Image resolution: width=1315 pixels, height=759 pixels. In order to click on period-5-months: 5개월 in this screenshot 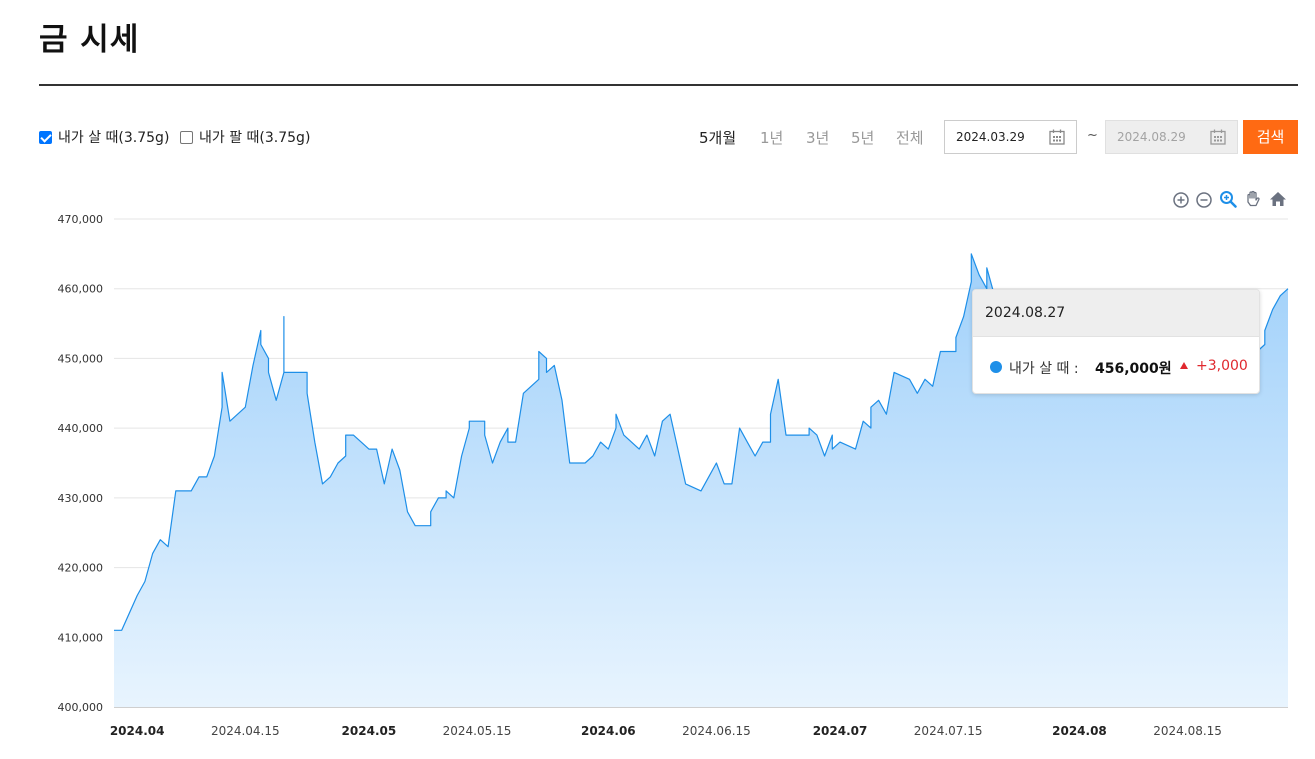, I will do `click(717, 137)`.